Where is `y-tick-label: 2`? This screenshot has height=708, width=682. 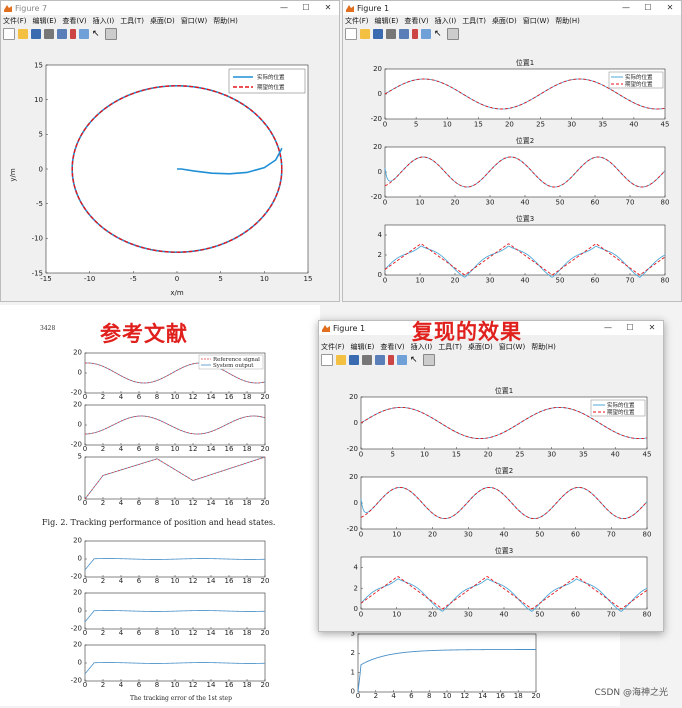 y-tick-label: 2 is located at coordinates (380, 255).